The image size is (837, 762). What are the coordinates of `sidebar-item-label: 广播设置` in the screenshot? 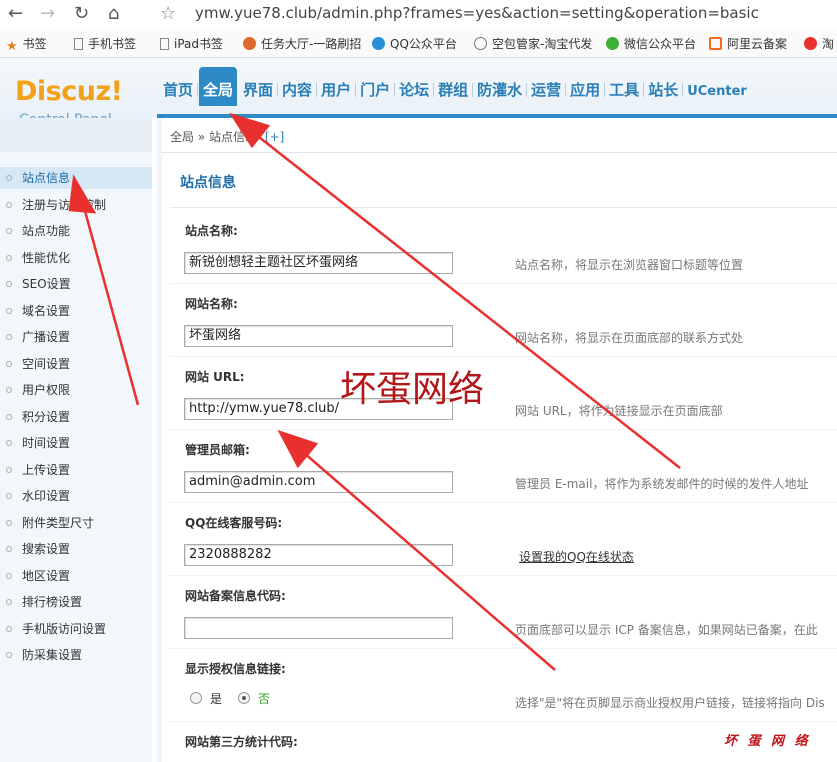 It's located at (46, 337).